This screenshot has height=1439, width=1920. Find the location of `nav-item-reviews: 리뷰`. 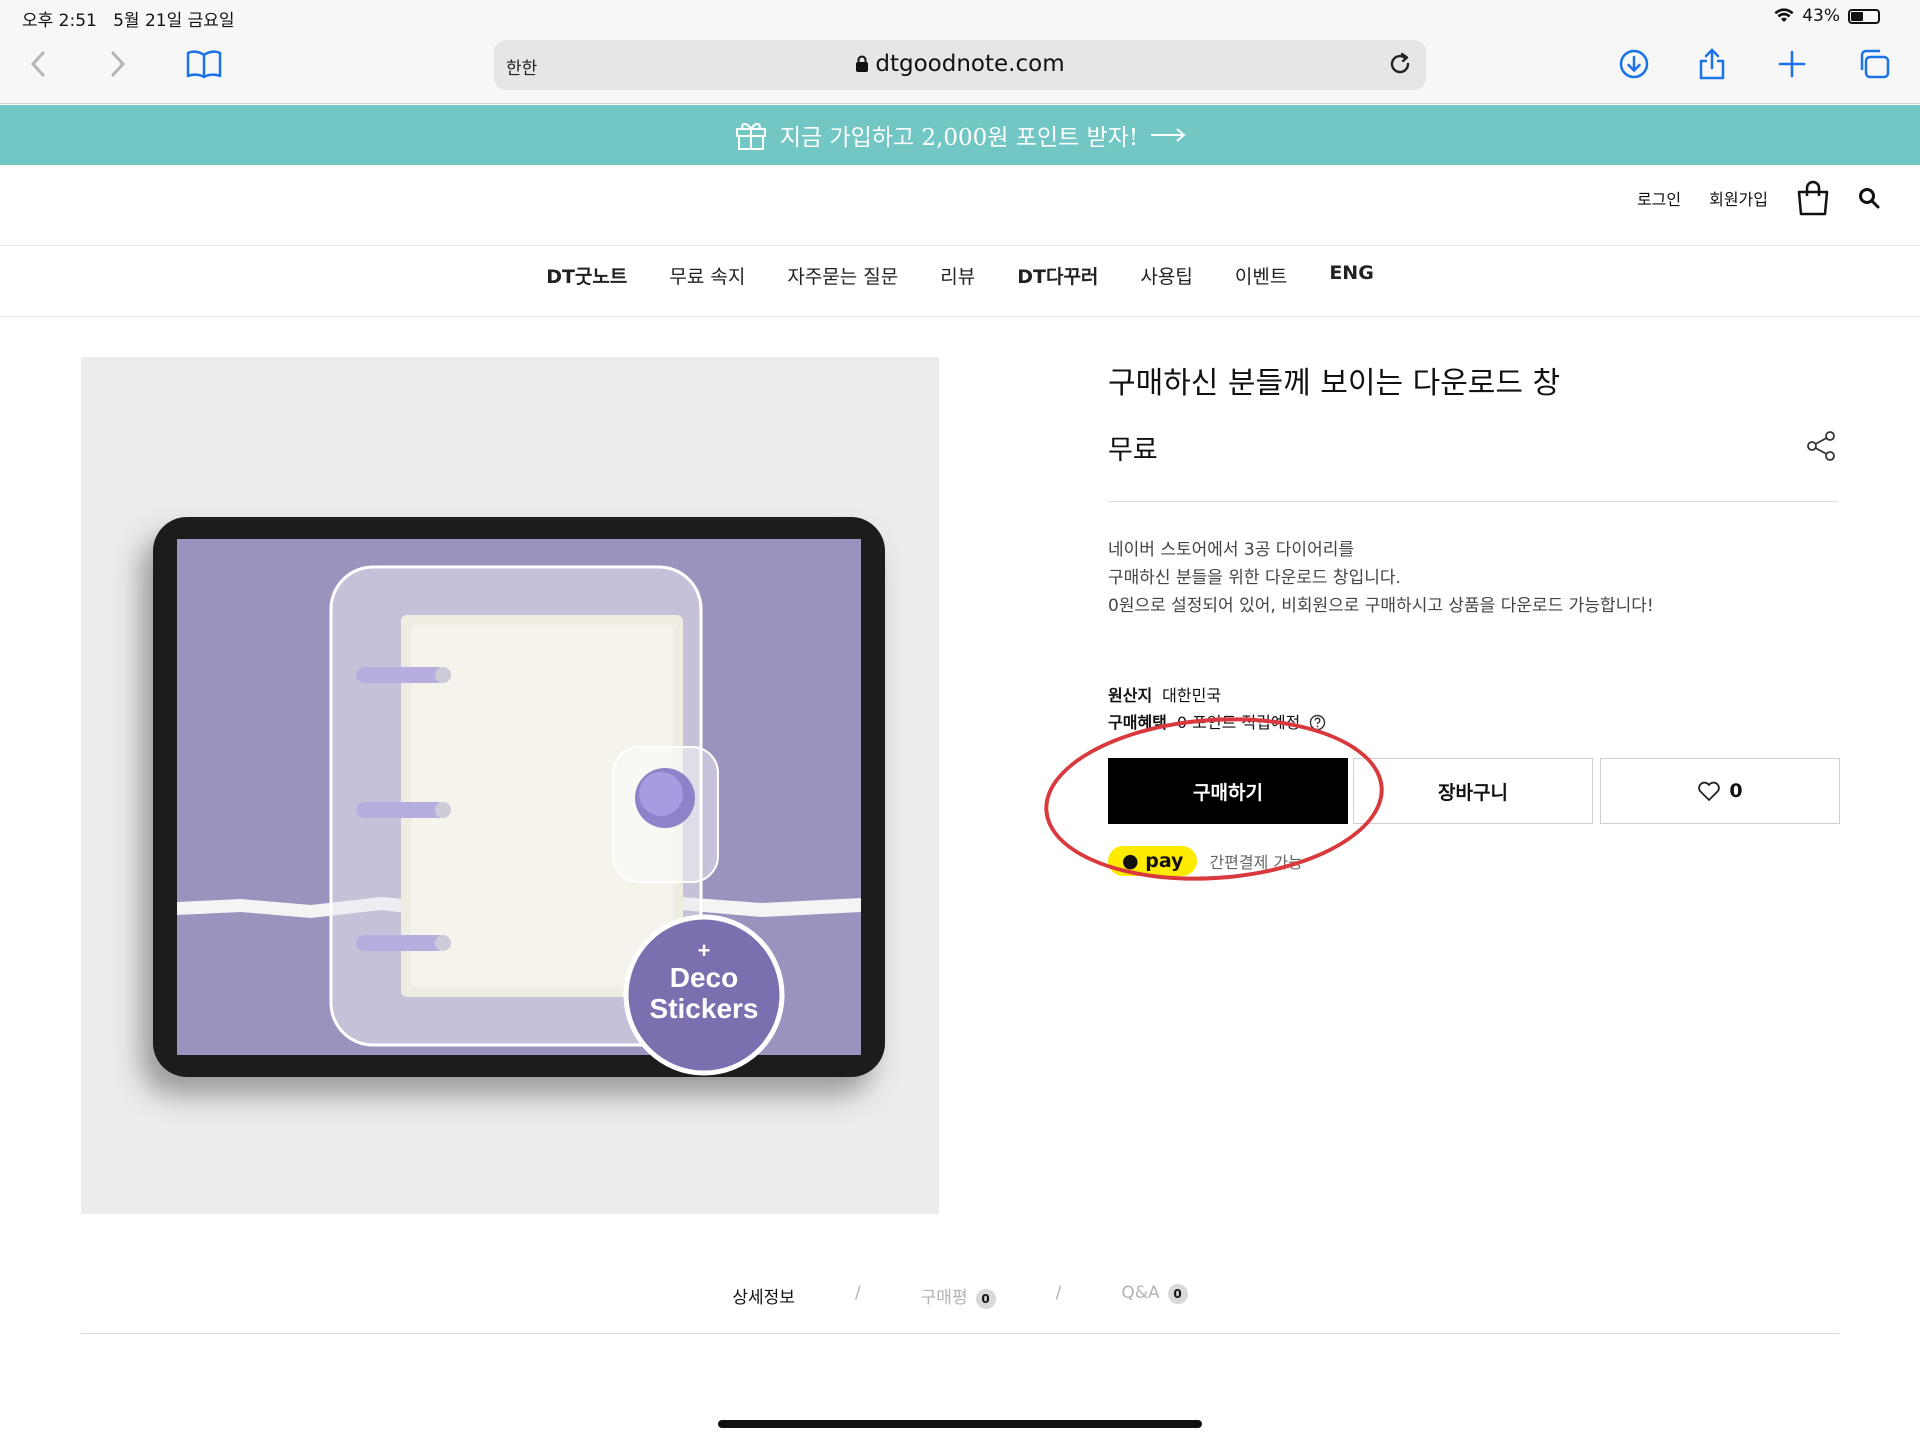

nav-item-reviews: 리뷰 is located at coordinates (957, 275).